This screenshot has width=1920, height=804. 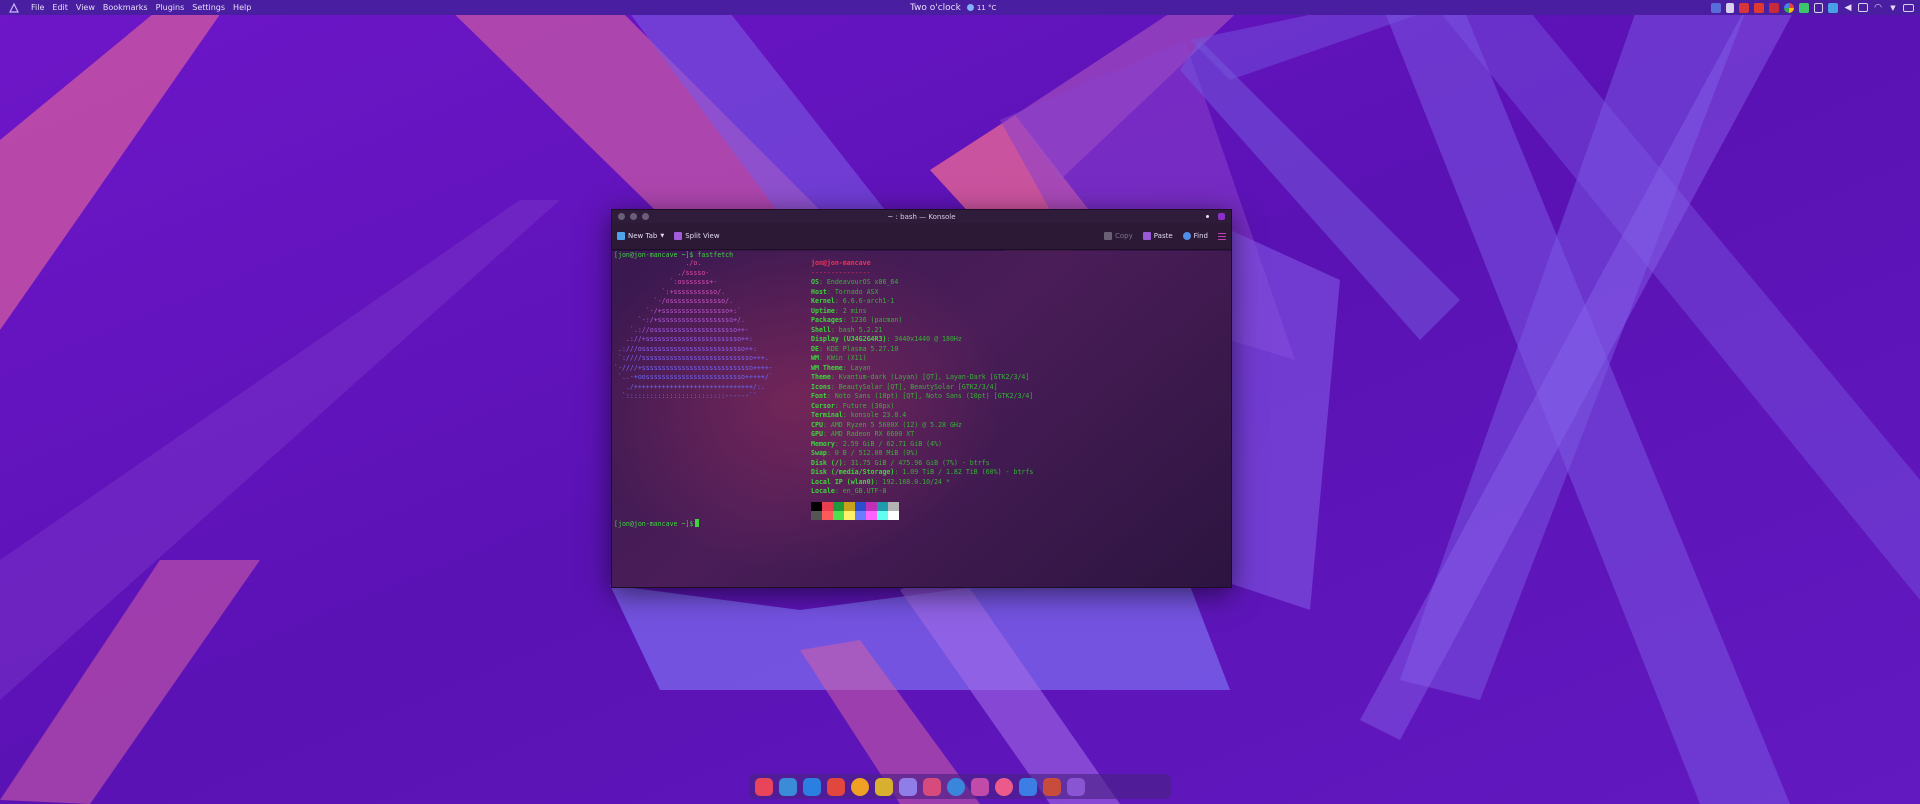 What do you see at coordinates (849, 339) in the screenshot?
I see `info-key: Display (U34G2G4R3)` at bounding box center [849, 339].